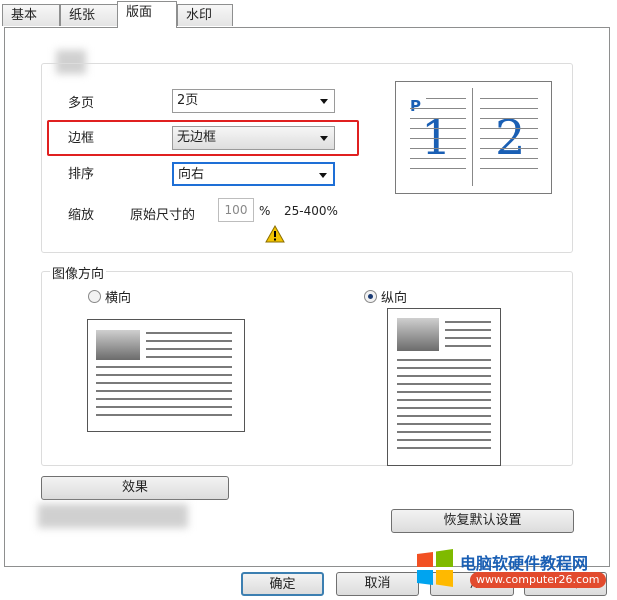 The width and height of the screenshot is (617, 600). What do you see at coordinates (538, 580) in the screenshot?
I see `watermark-url: www.computer26.com` at bounding box center [538, 580].